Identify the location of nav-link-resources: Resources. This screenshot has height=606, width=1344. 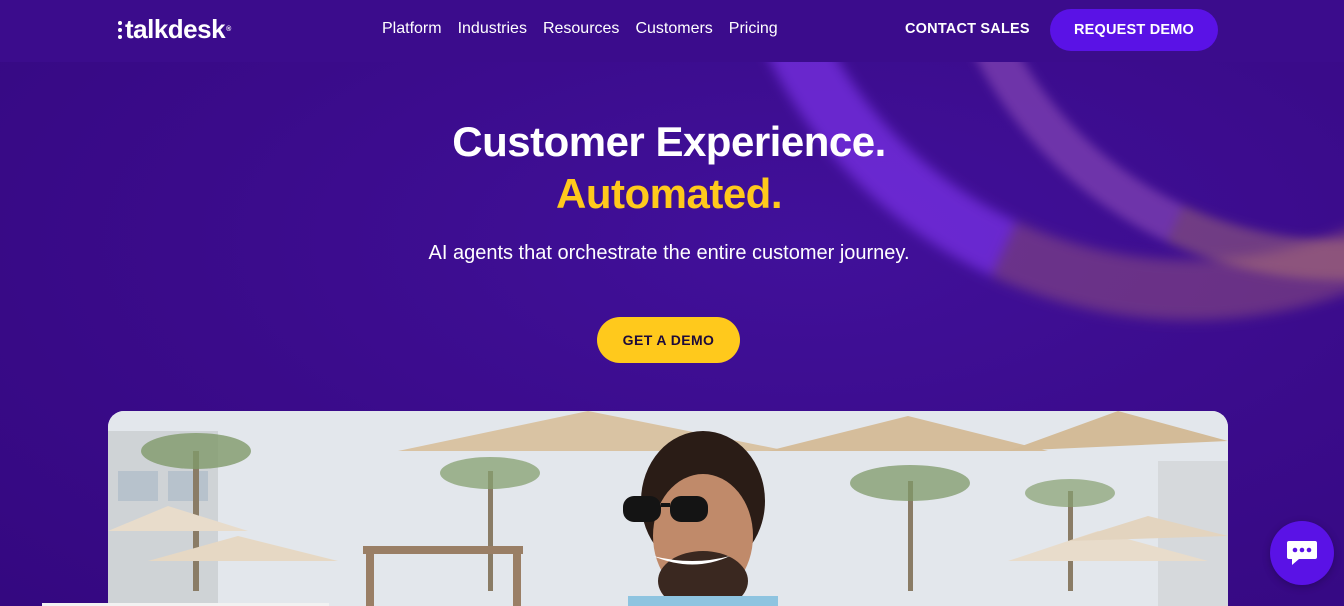
(581, 29).